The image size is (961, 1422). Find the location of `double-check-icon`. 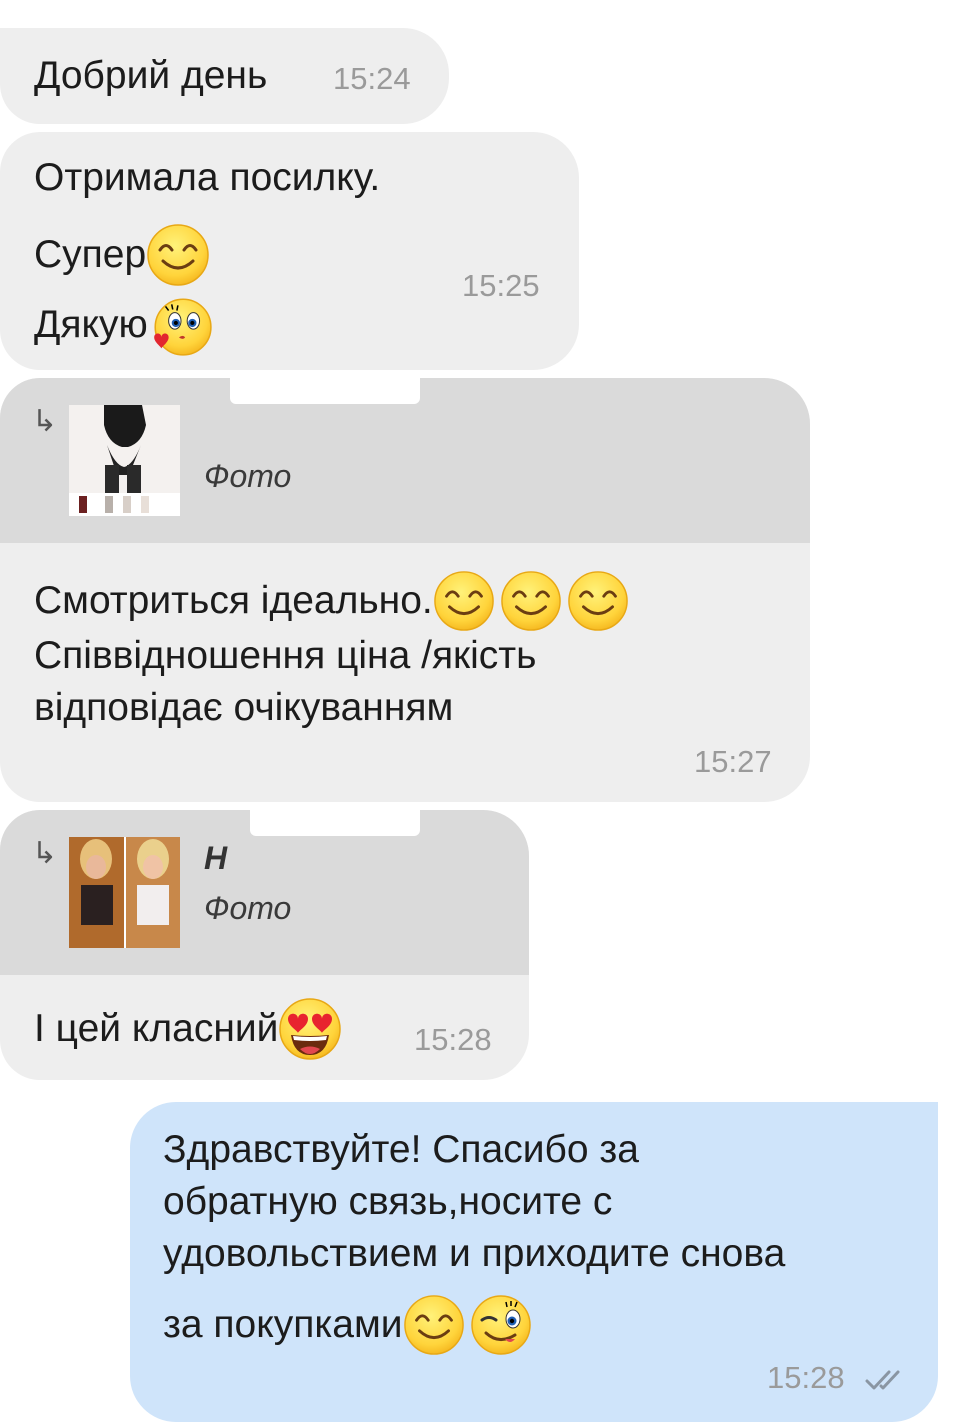

double-check-icon is located at coordinates (882, 1380).